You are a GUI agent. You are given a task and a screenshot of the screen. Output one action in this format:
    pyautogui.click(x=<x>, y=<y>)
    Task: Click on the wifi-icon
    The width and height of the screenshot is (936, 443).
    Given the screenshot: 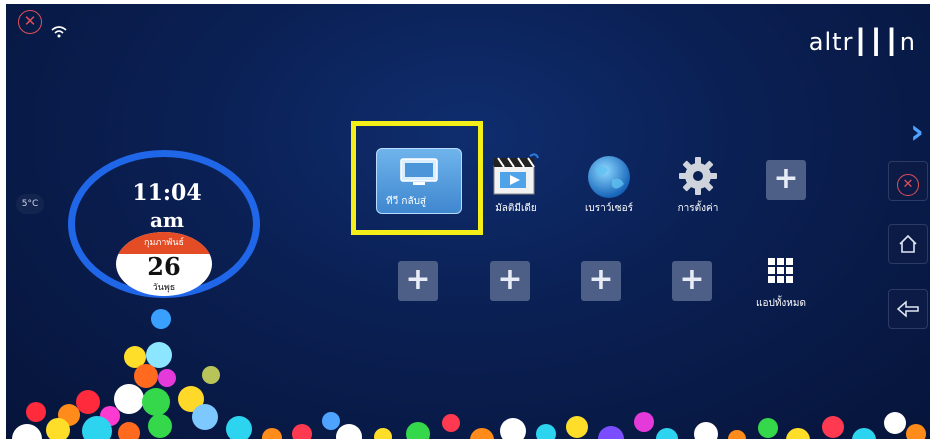 What is the action you would take?
    pyautogui.click(x=59, y=32)
    